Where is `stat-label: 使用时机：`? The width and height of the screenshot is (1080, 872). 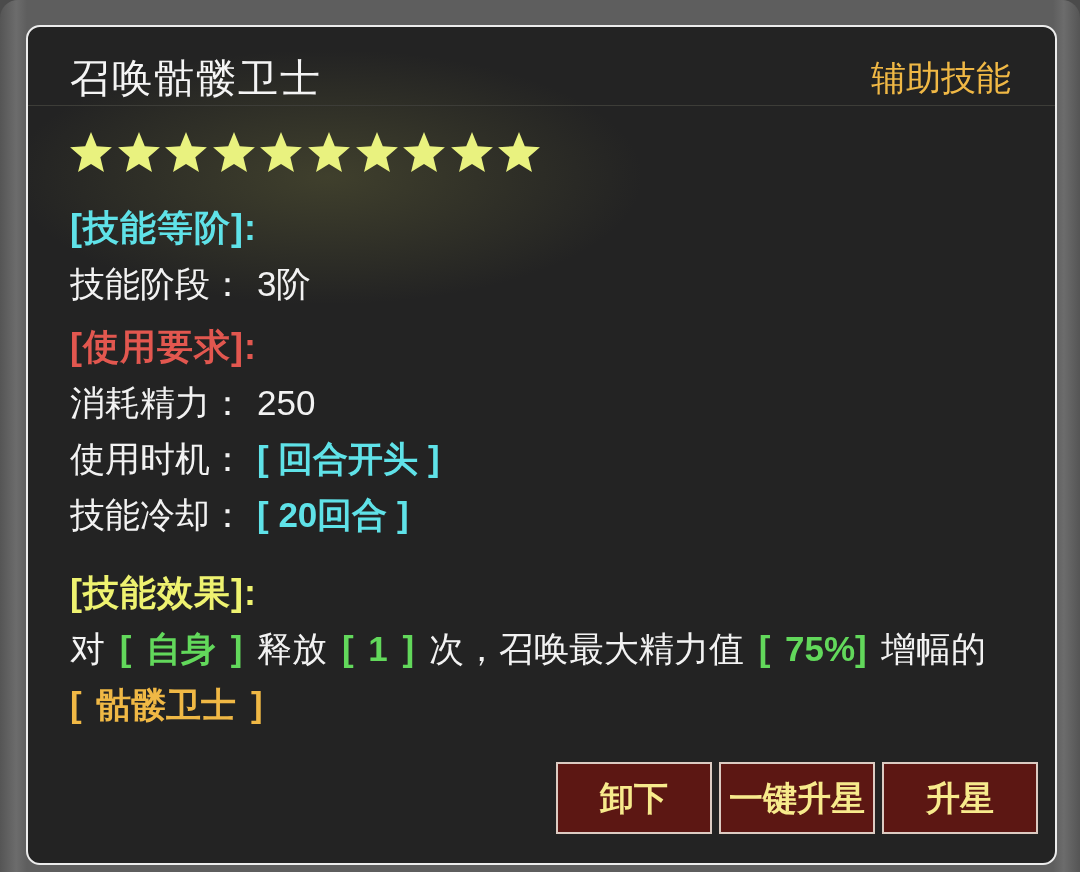
stat-label: 使用时机： is located at coordinates (157, 459).